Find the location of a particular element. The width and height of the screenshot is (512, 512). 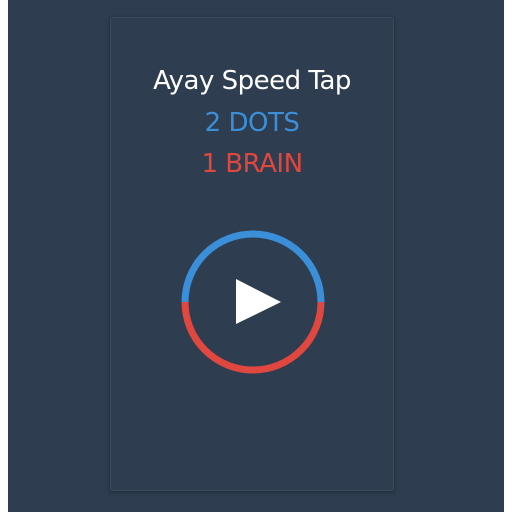

play-button is located at coordinates (253, 302).